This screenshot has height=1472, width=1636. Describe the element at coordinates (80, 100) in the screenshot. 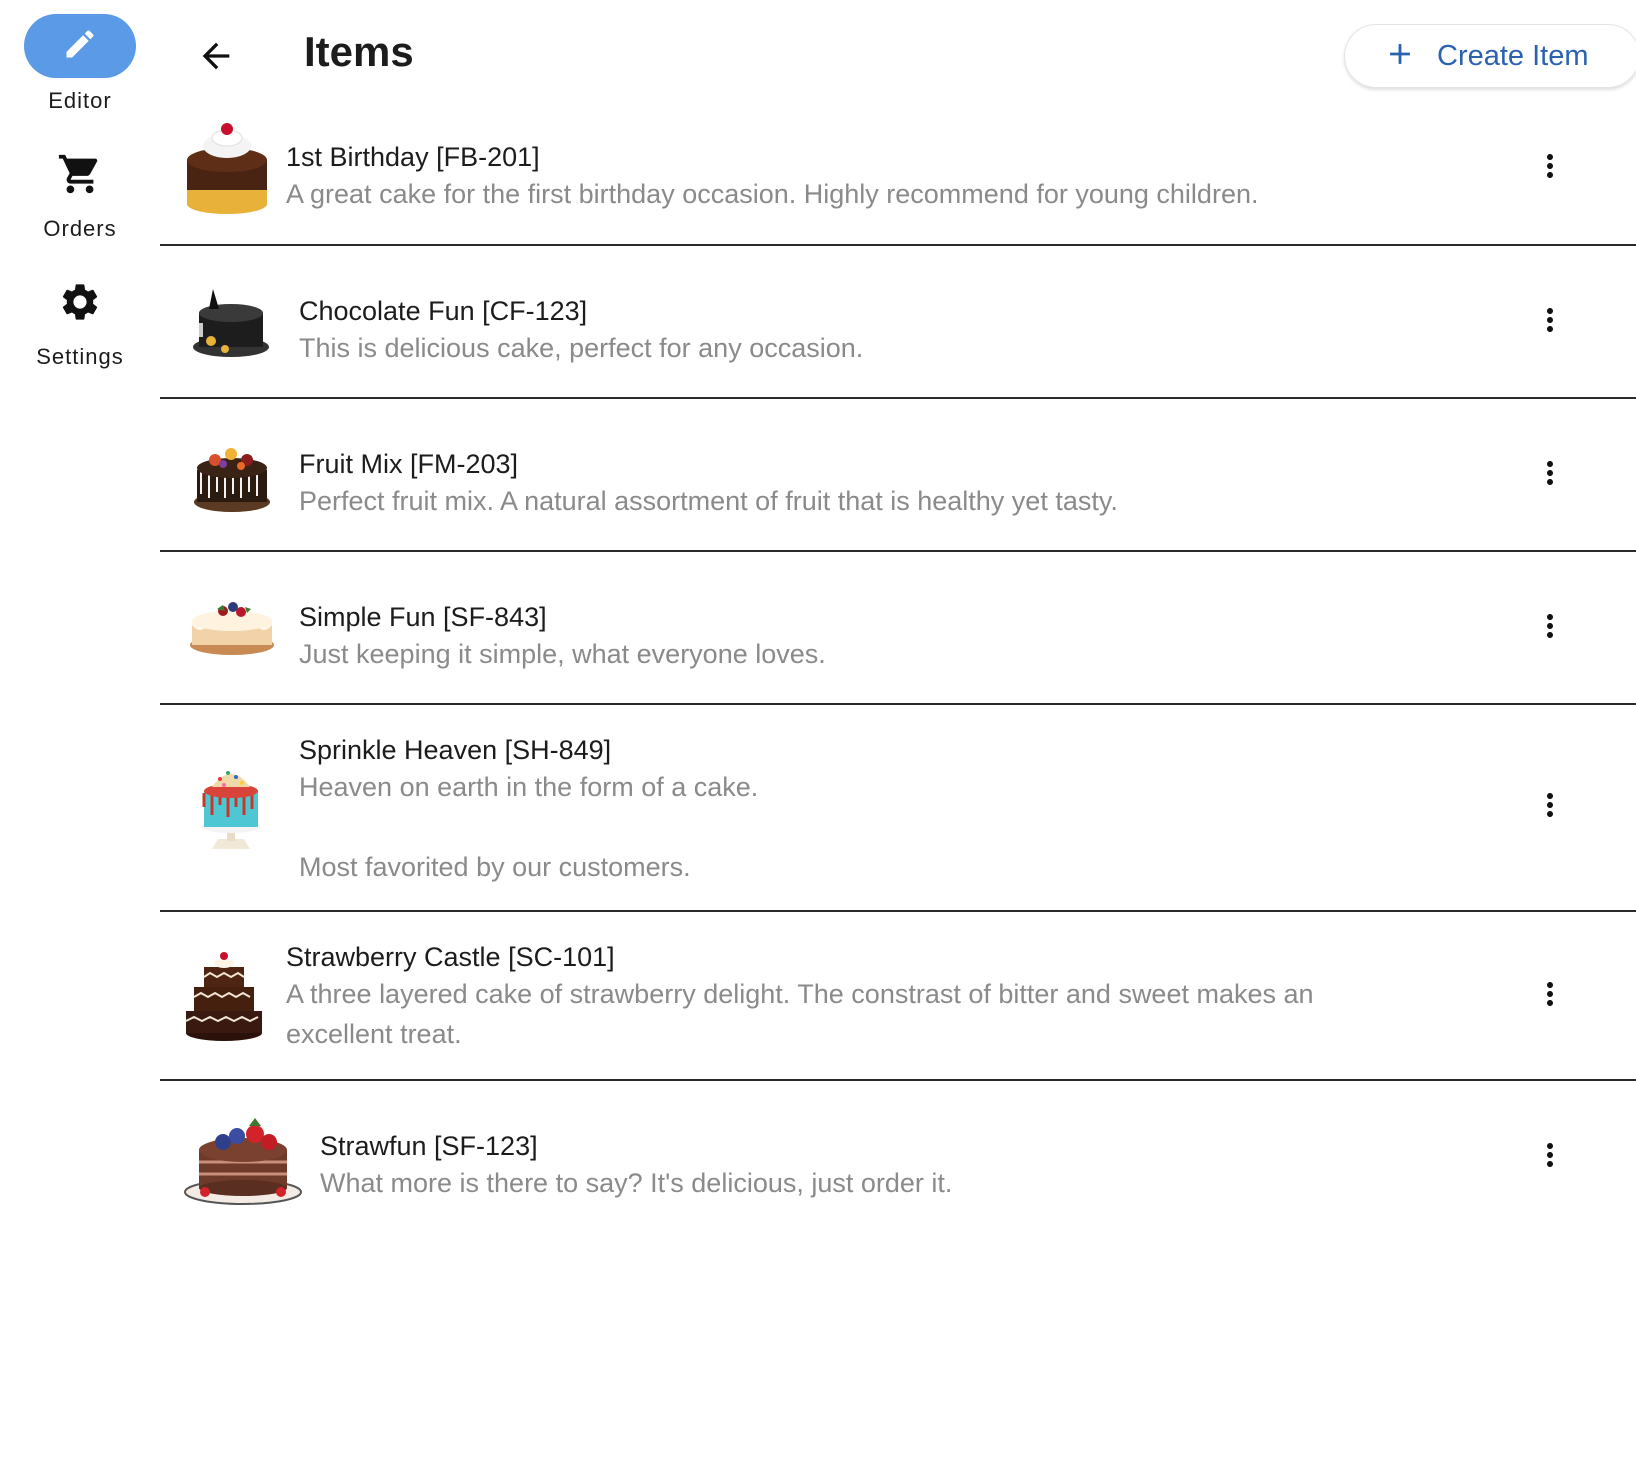

I see `nav-item-label: Editor` at that location.